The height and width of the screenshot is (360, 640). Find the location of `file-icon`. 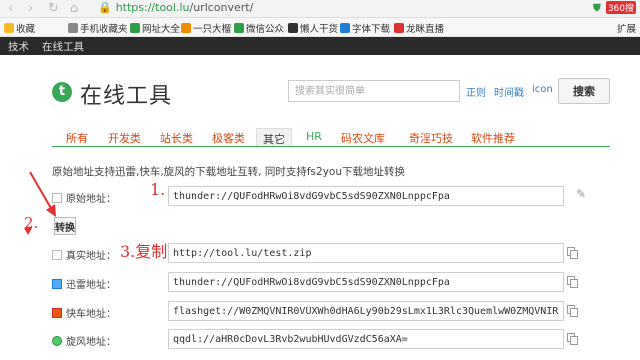

file-icon is located at coordinates (57, 255).